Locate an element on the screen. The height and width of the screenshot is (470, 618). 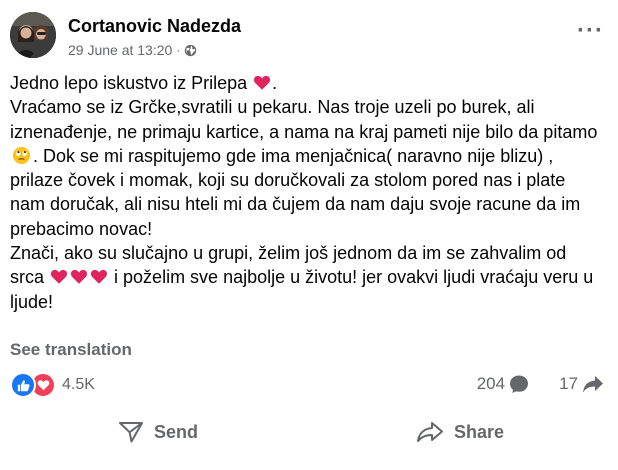
see-translation-link: See translation is located at coordinates (71, 350).